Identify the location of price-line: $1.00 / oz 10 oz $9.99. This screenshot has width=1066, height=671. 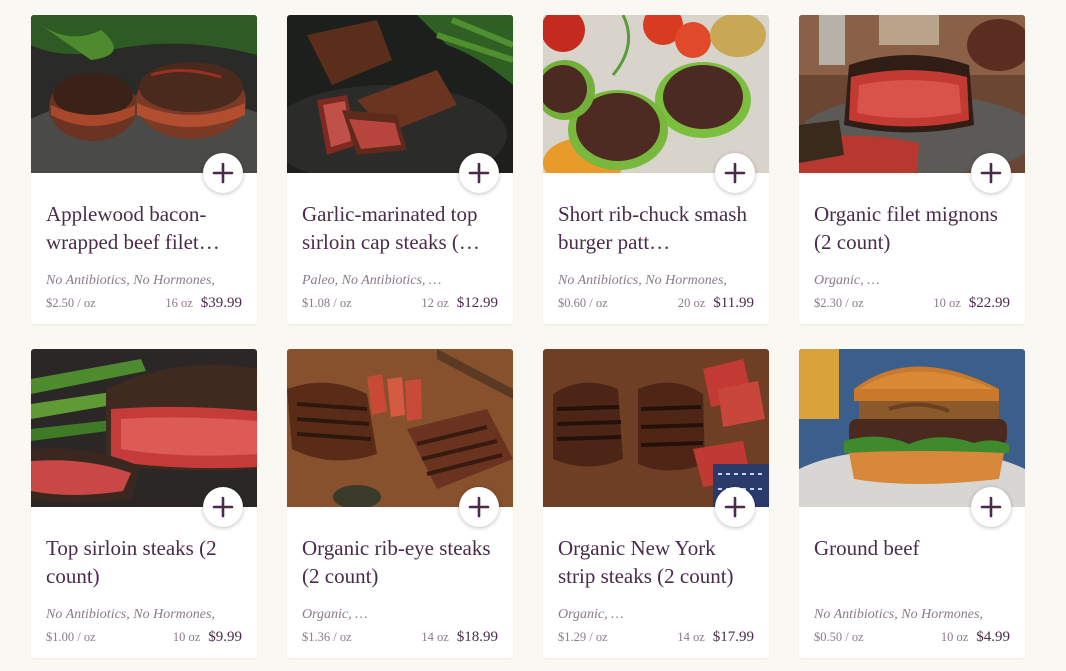
(144, 638).